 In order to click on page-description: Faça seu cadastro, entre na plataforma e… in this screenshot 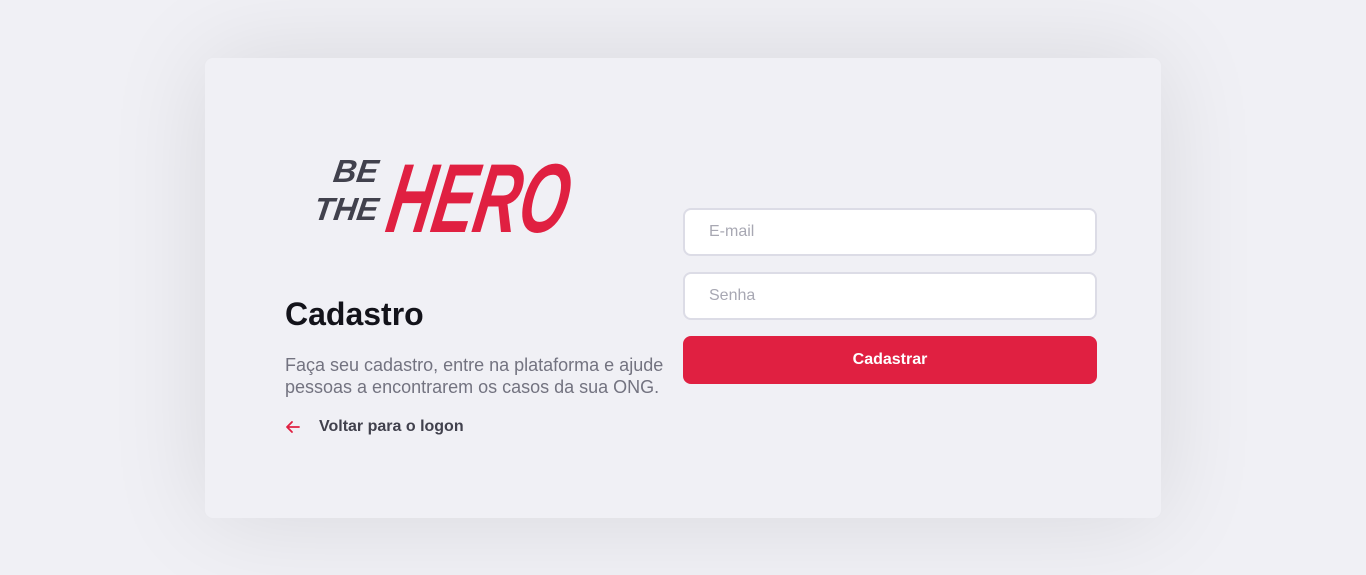, I will do `click(474, 376)`.